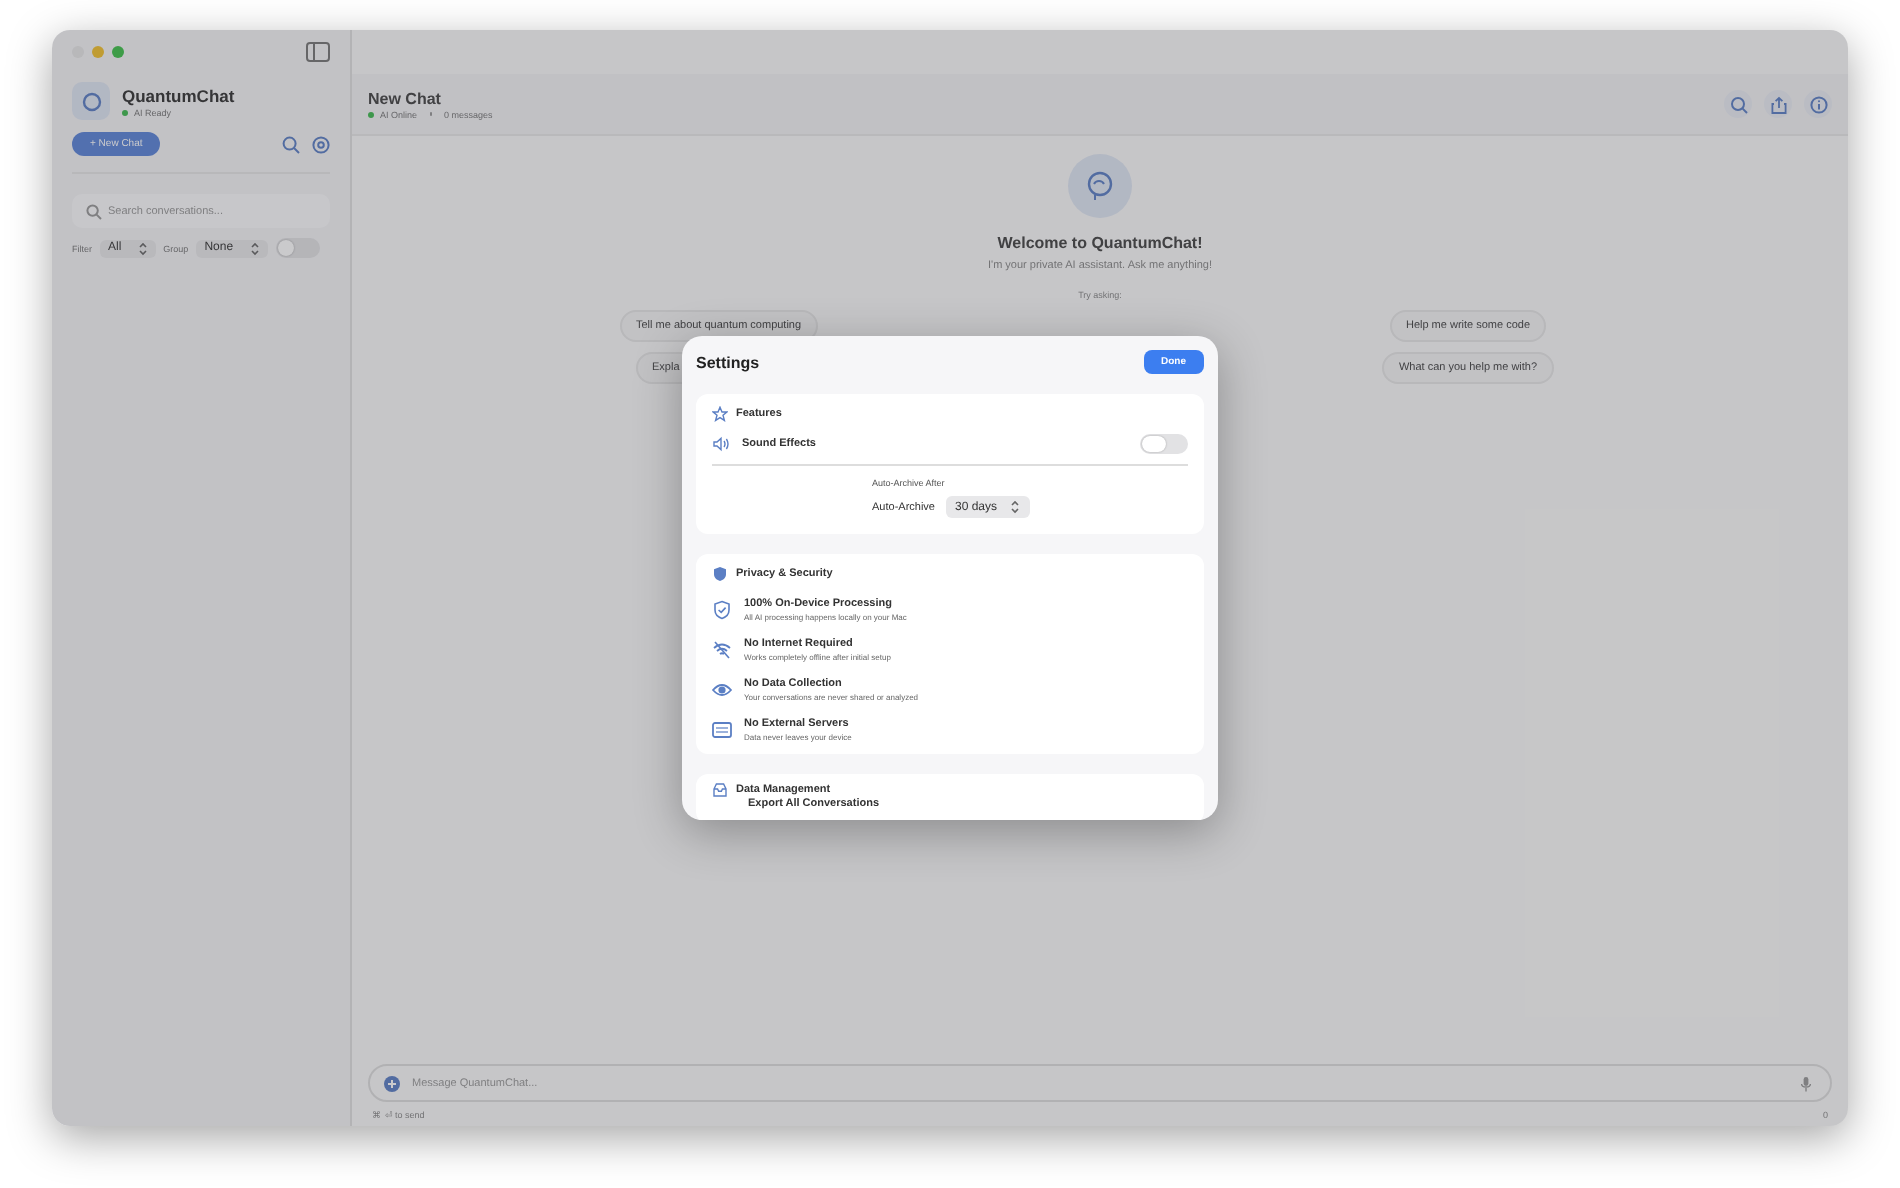 Image resolution: width=1900 pixels, height=1188 pixels. What do you see at coordinates (721, 444) in the screenshot?
I see `speaker-icon` at bounding box center [721, 444].